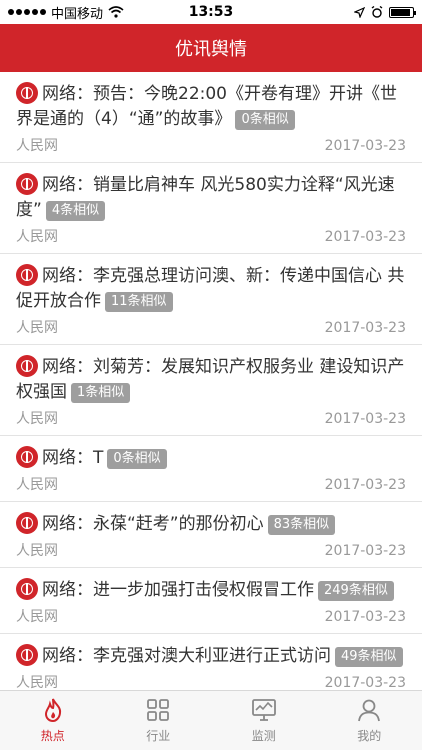  I want to click on tab-bar: 热点 行业 监测 我的, so click(211, 720).